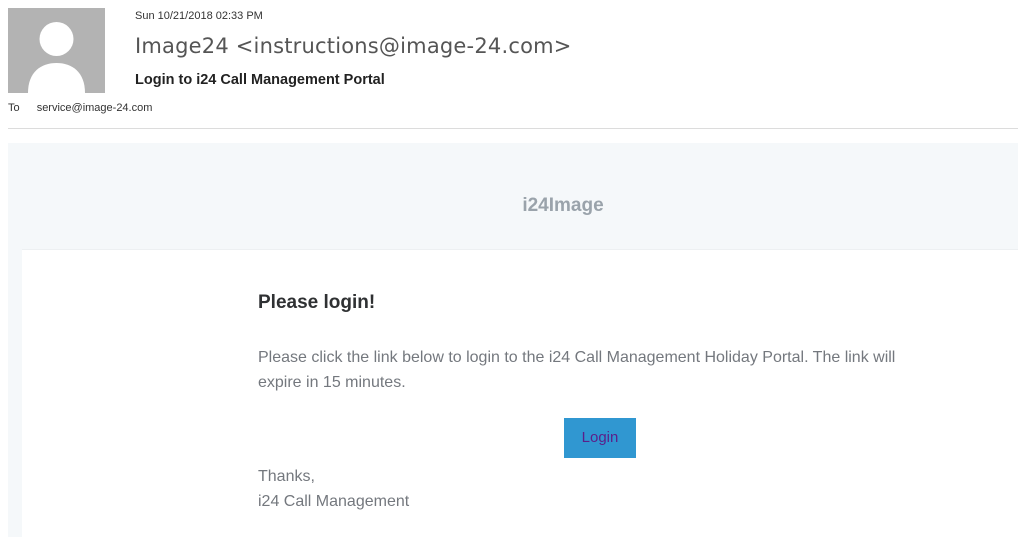 The image size is (1018, 537). Describe the element at coordinates (286, 476) in the screenshot. I see `sign-off-thanks: Thanks,` at that location.